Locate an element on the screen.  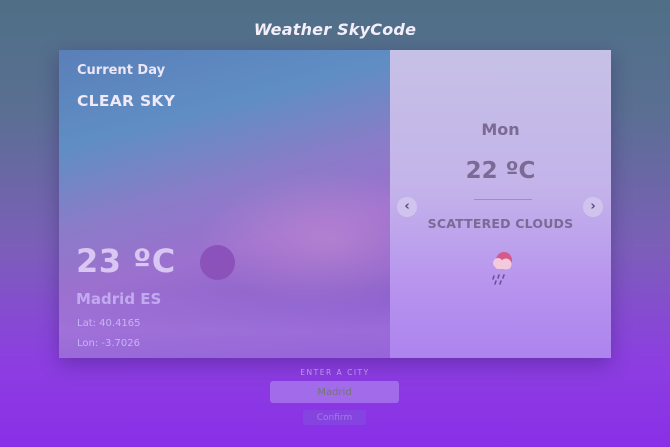
city-input-label: ENTER A CITY is located at coordinates (335, 372).